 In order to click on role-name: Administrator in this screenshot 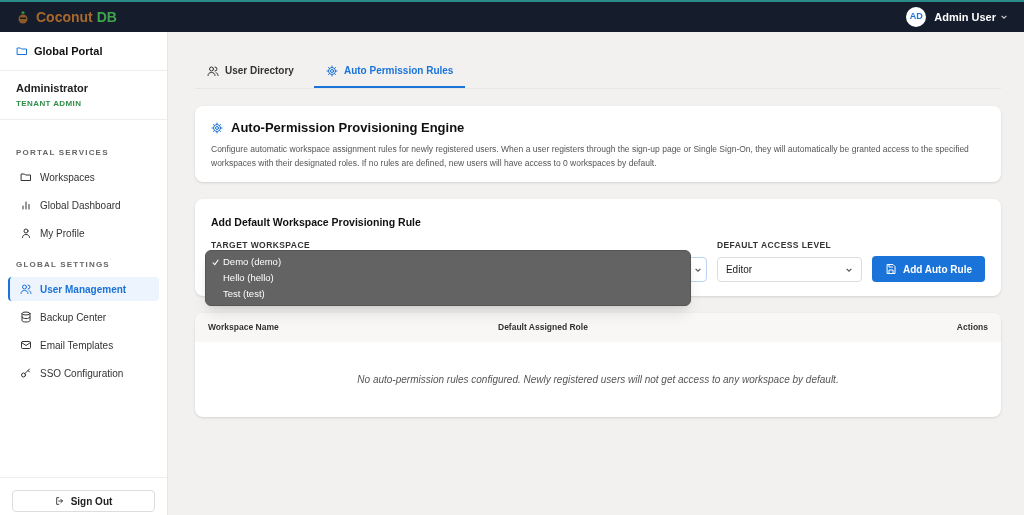, I will do `click(53, 88)`.